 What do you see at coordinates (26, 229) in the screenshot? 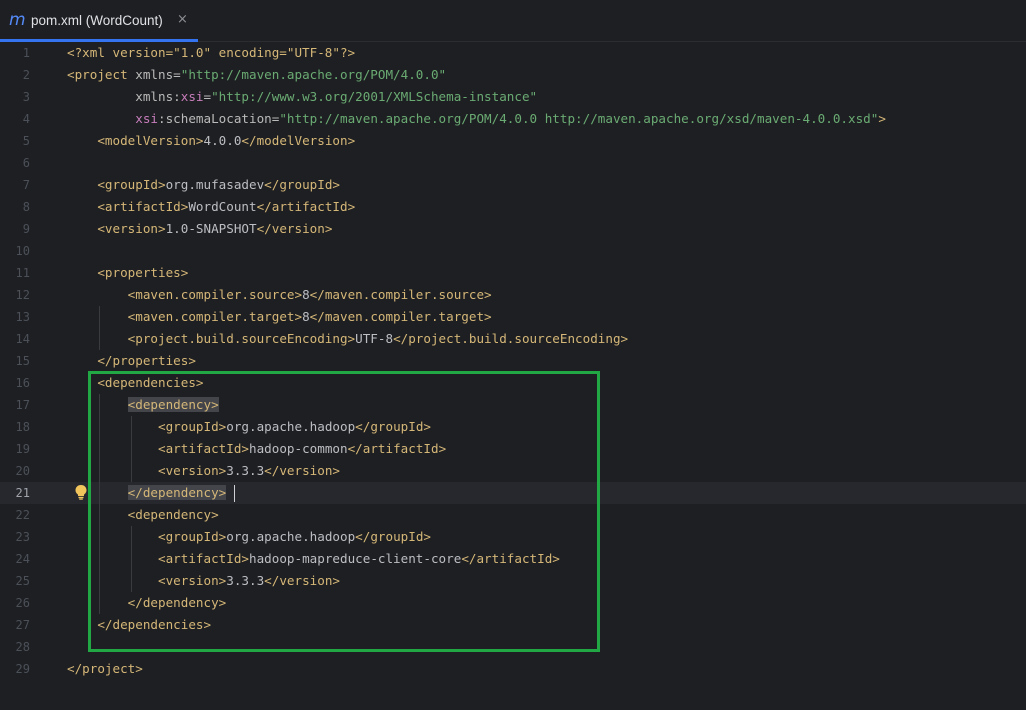
I see `line-number: 9` at bounding box center [26, 229].